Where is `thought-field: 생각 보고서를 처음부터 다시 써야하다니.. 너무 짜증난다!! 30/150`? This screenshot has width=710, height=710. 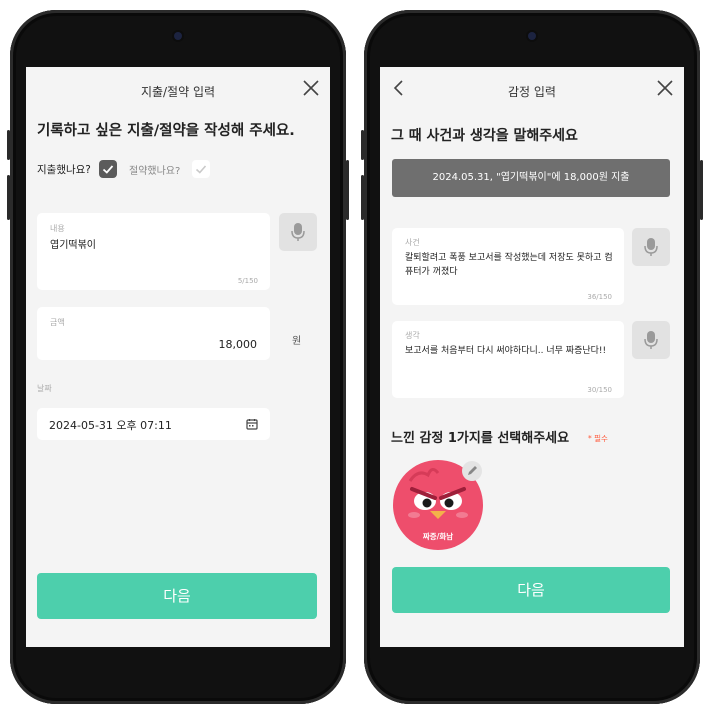 thought-field: 생각 보고서를 처음부터 다시 써야하다니.. 너무 짜증난다!! 30/150 is located at coordinates (508, 359).